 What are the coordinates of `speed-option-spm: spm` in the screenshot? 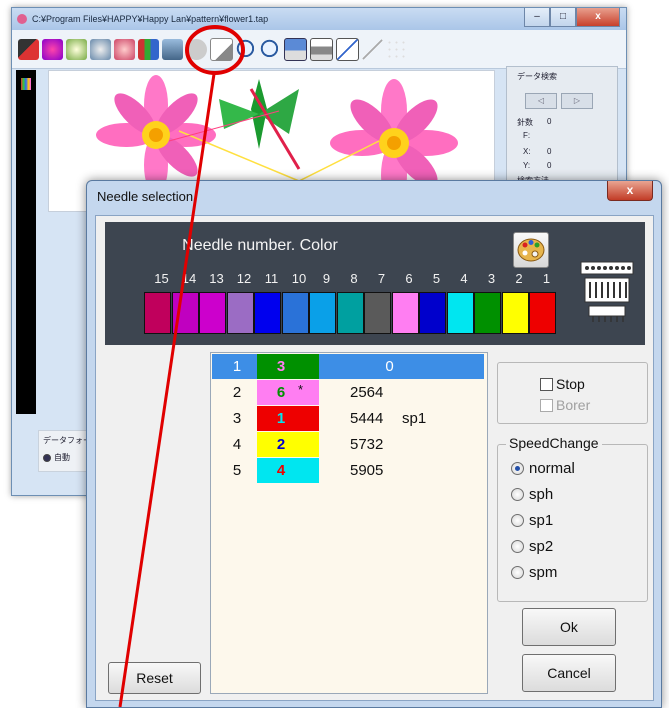 It's located at (534, 572).